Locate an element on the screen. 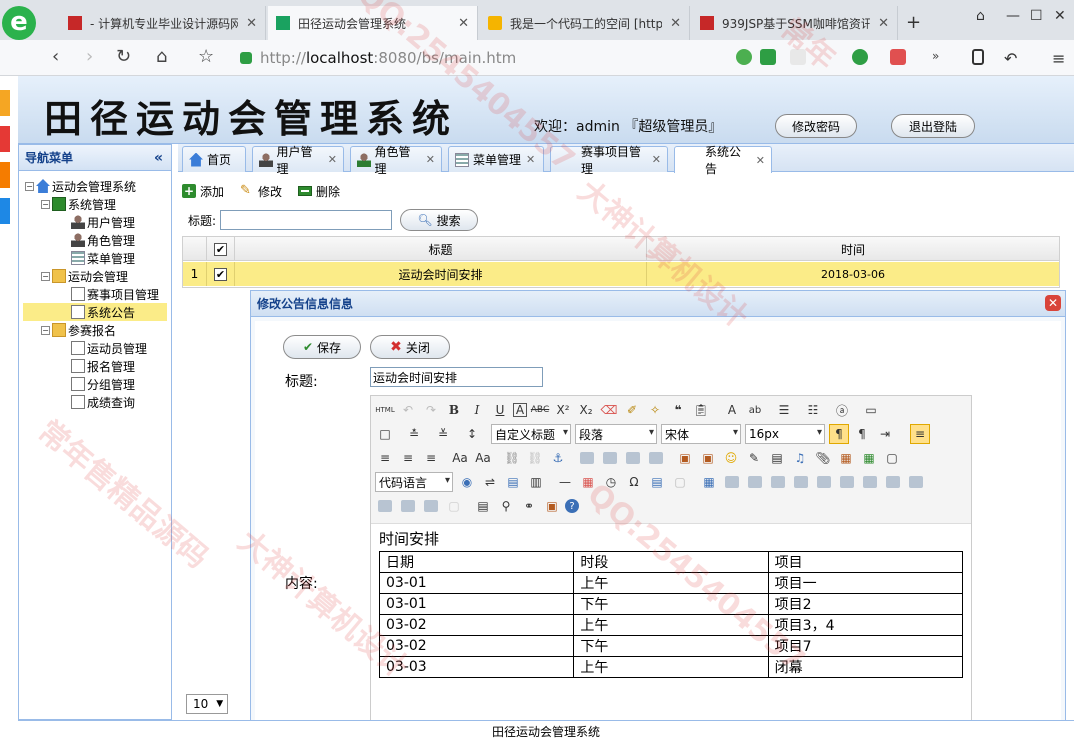  add-button: + 添加 is located at coordinates (203, 191).